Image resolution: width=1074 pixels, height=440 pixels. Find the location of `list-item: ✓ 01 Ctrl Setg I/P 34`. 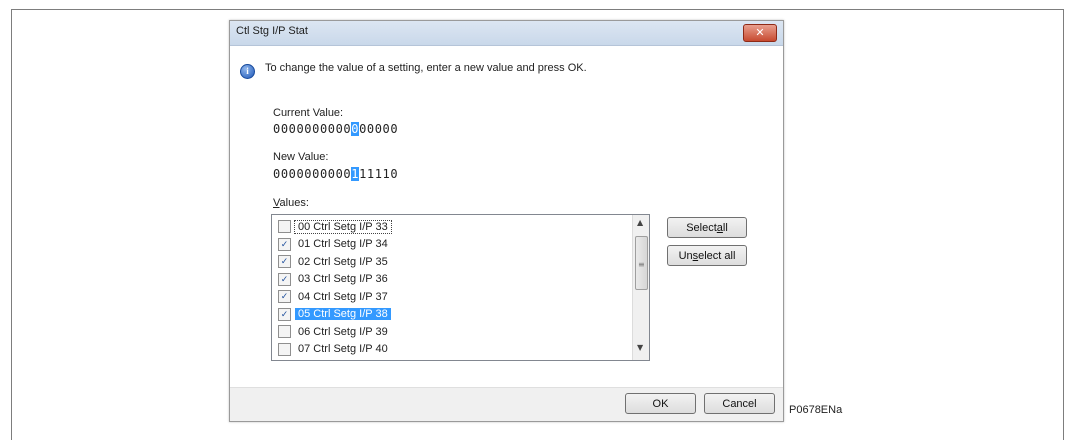

list-item: ✓ 01 Ctrl Setg I/P 34 is located at coordinates (334, 244).